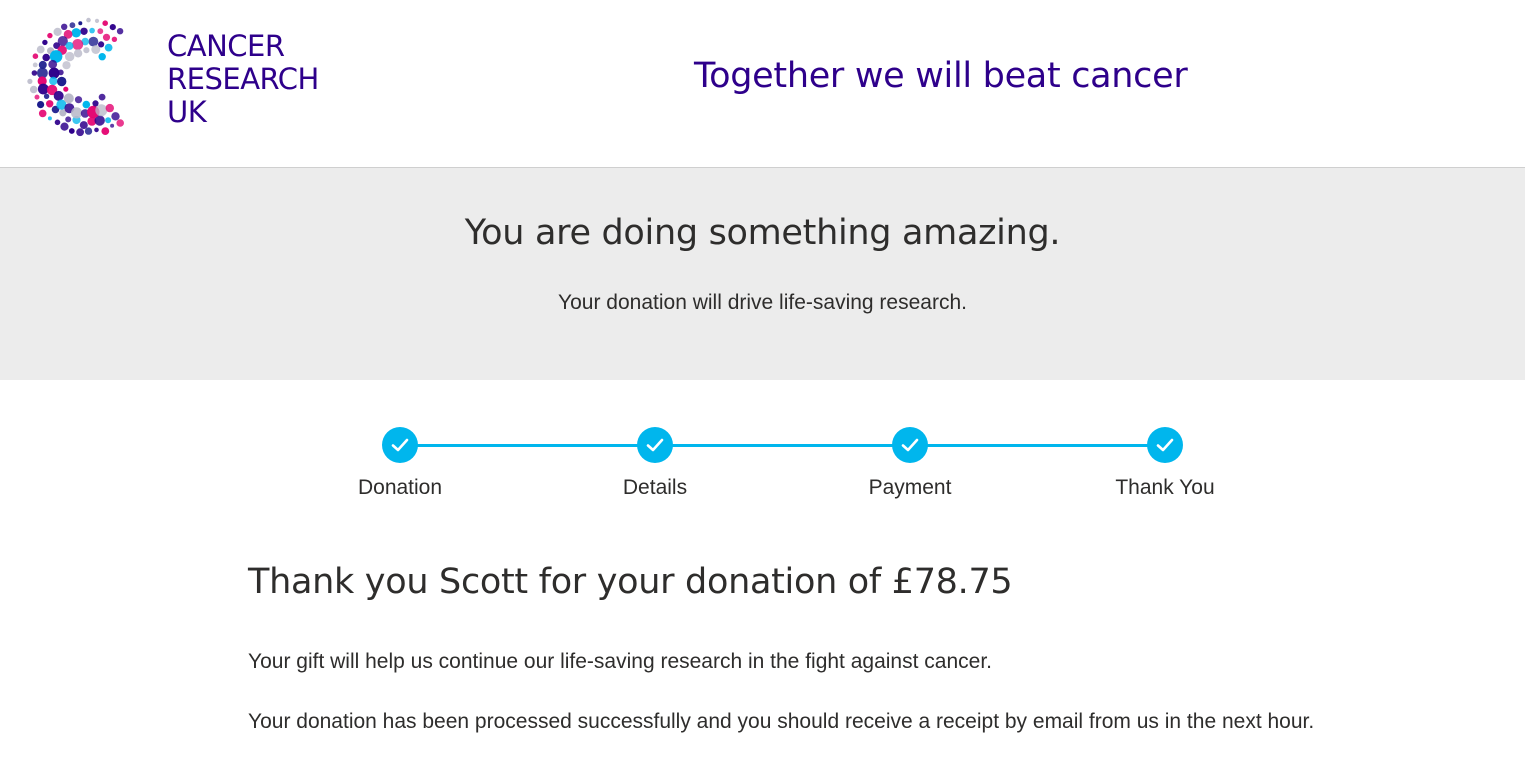 Image resolution: width=1525 pixels, height=780 pixels. I want to click on step-thank-you: Thank You, so click(1165, 464).